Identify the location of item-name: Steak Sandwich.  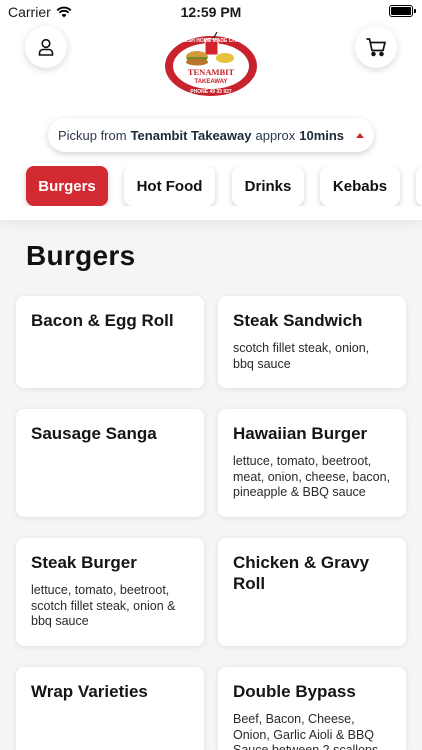
(298, 320).